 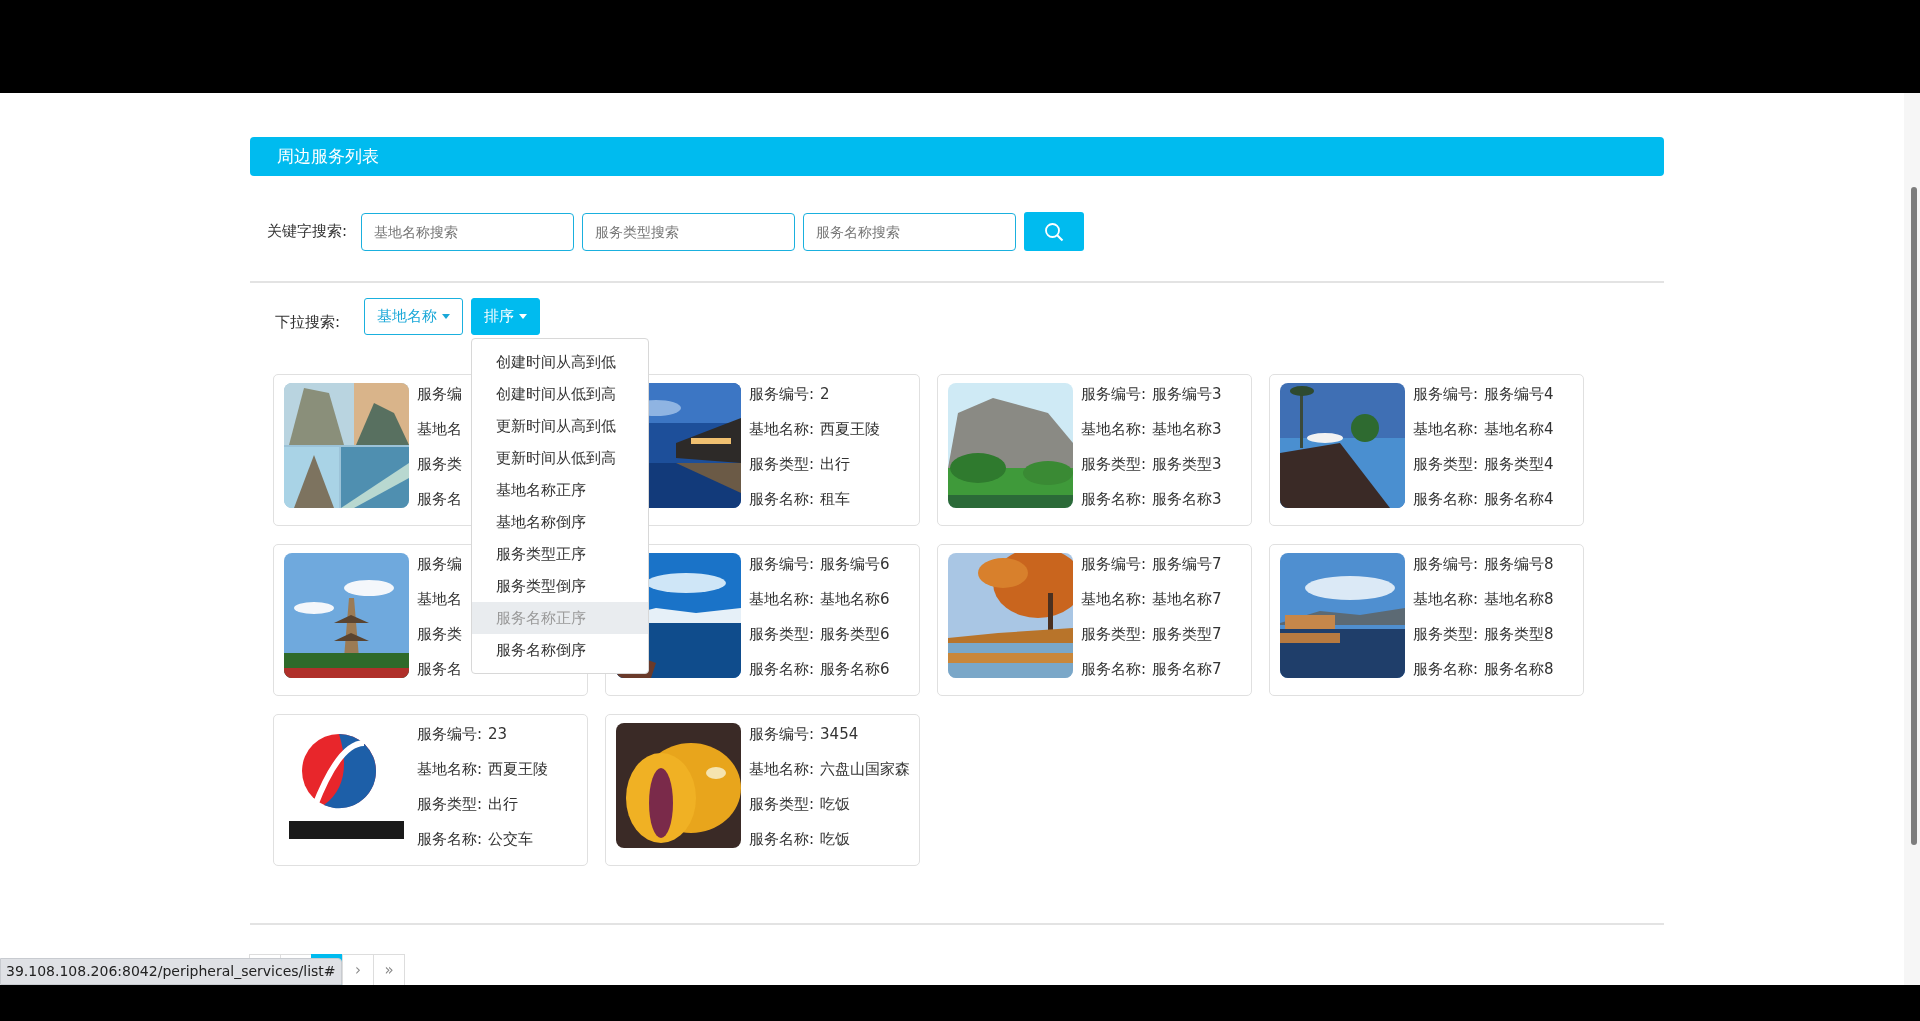 I want to click on search-label: 关键字搜索:, so click(x=307, y=231).